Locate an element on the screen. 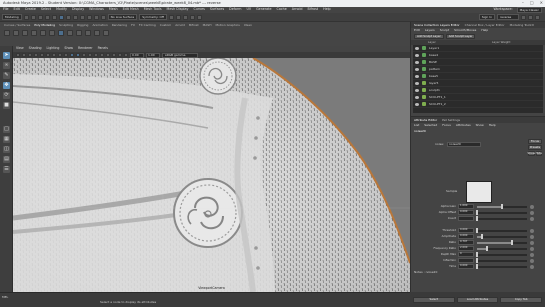  menu-curves: Curves is located at coordinates (198, 10).